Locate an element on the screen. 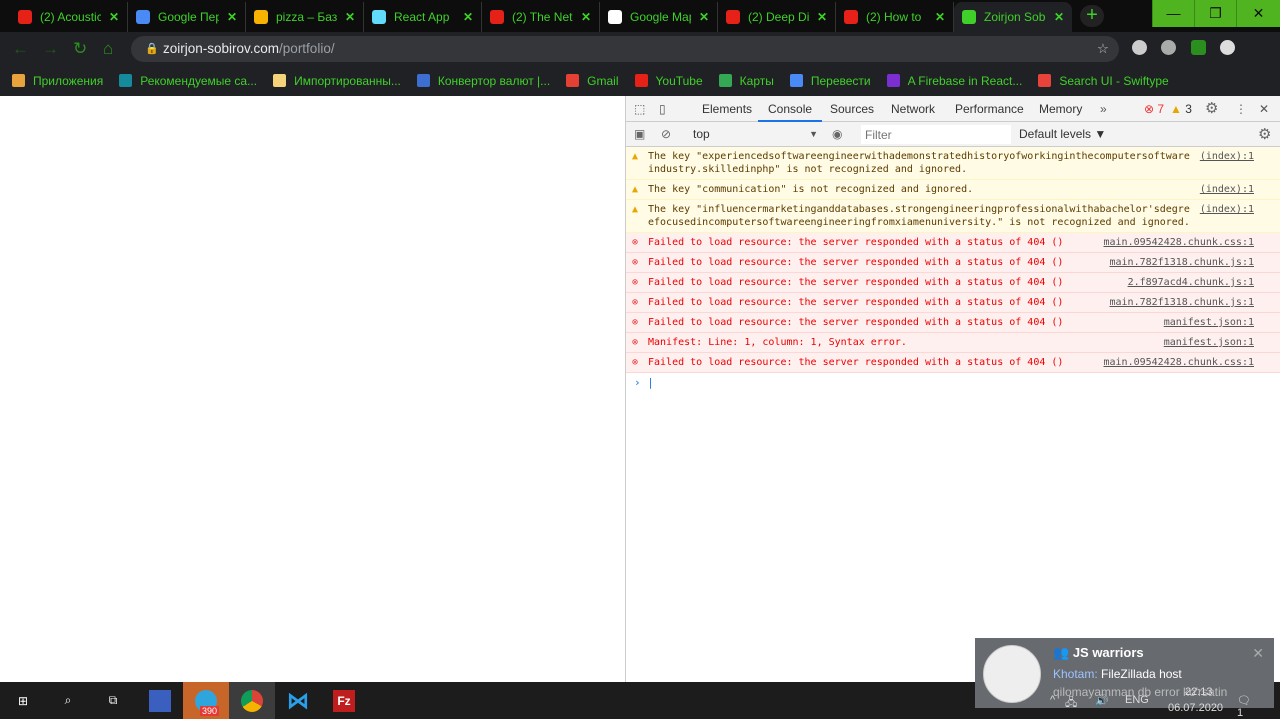  devtools-tab-memory: Memory is located at coordinates (1060, 109).